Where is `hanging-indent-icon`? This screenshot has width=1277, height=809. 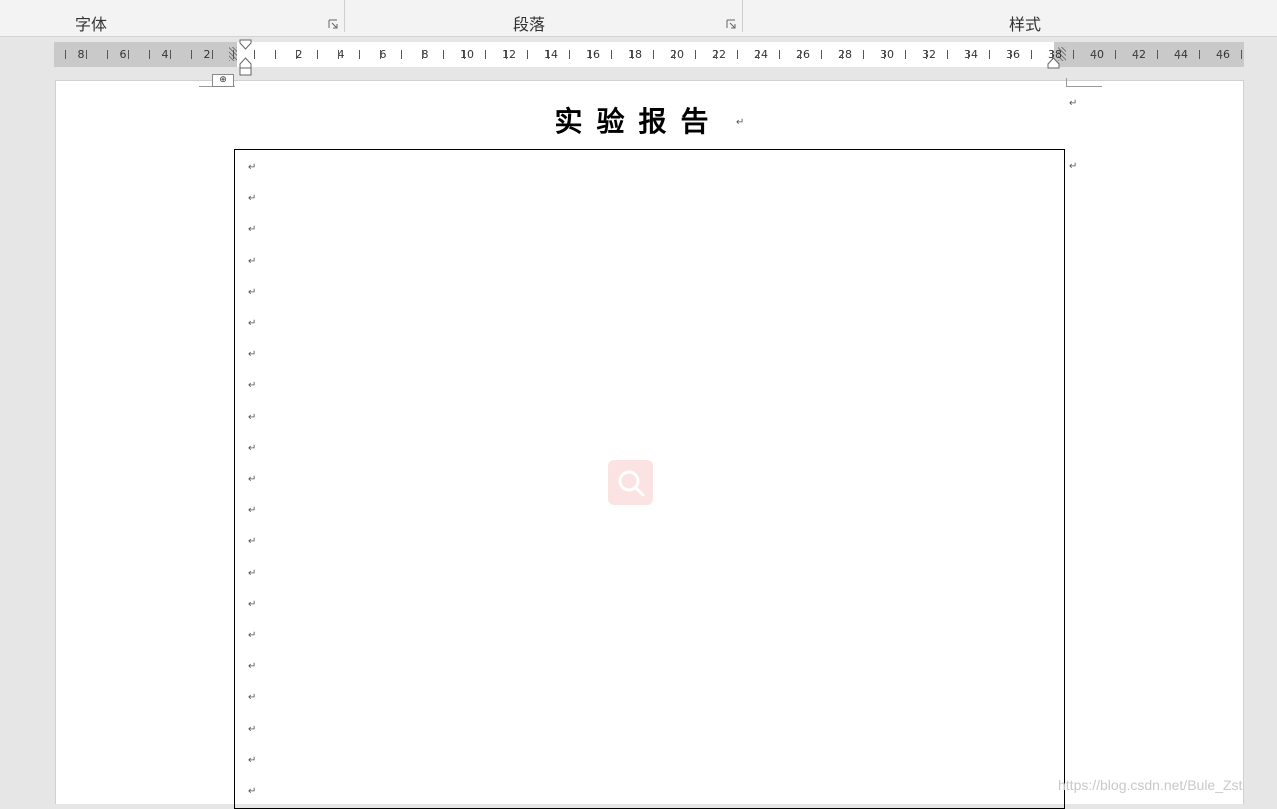
hanging-indent-icon is located at coordinates (245, 66).